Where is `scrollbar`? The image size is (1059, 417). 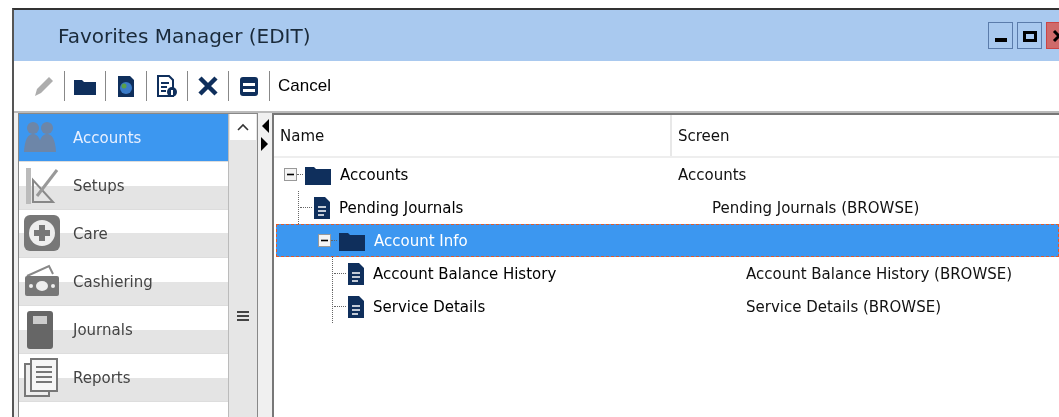
scrollbar is located at coordinates (242, 265).